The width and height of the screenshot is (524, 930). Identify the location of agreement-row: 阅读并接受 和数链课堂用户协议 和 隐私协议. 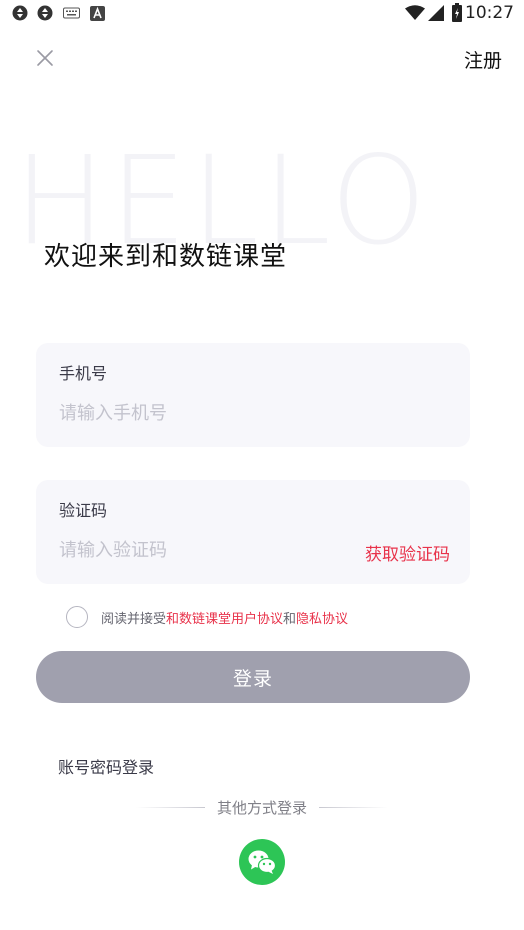
(207, 617).